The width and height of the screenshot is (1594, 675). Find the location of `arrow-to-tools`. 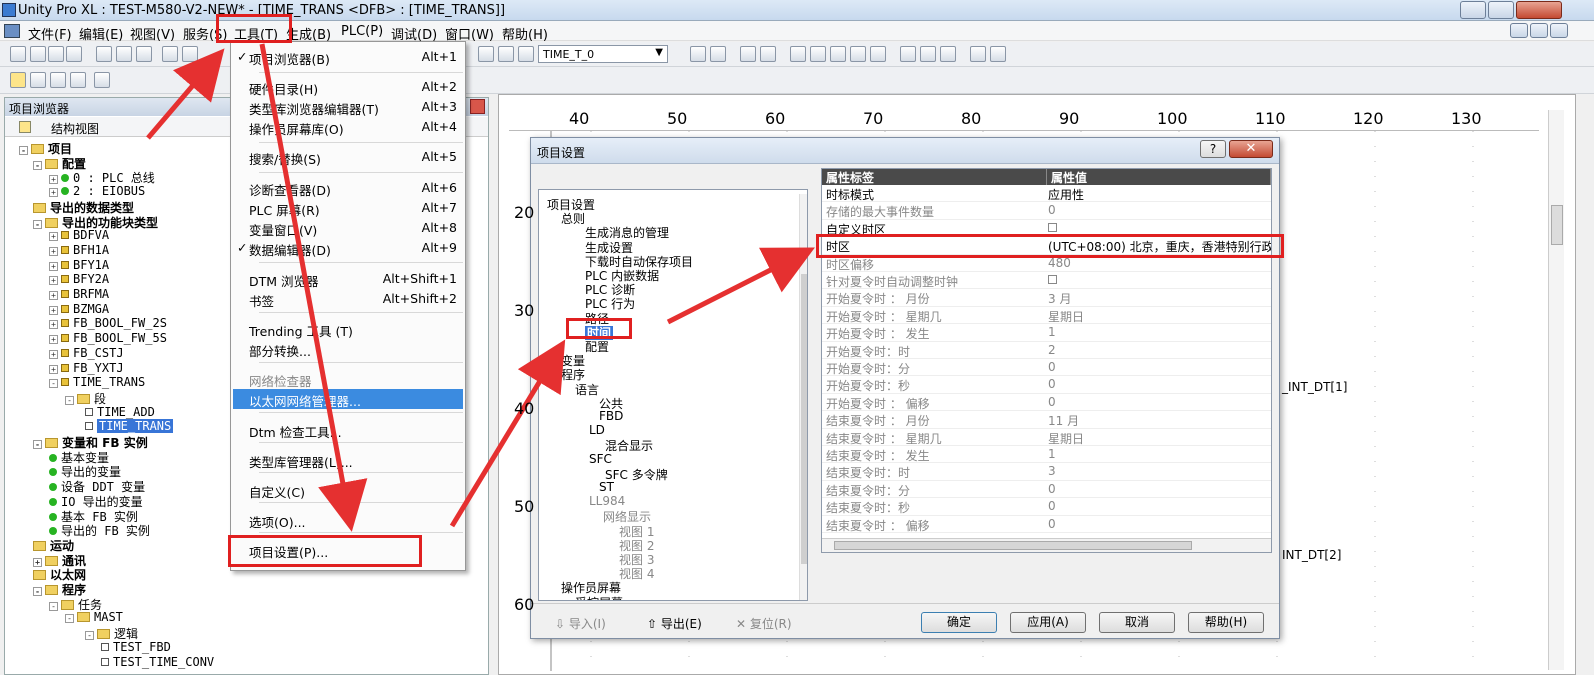

arrow-to-tools is located at coordinates (185, 94).